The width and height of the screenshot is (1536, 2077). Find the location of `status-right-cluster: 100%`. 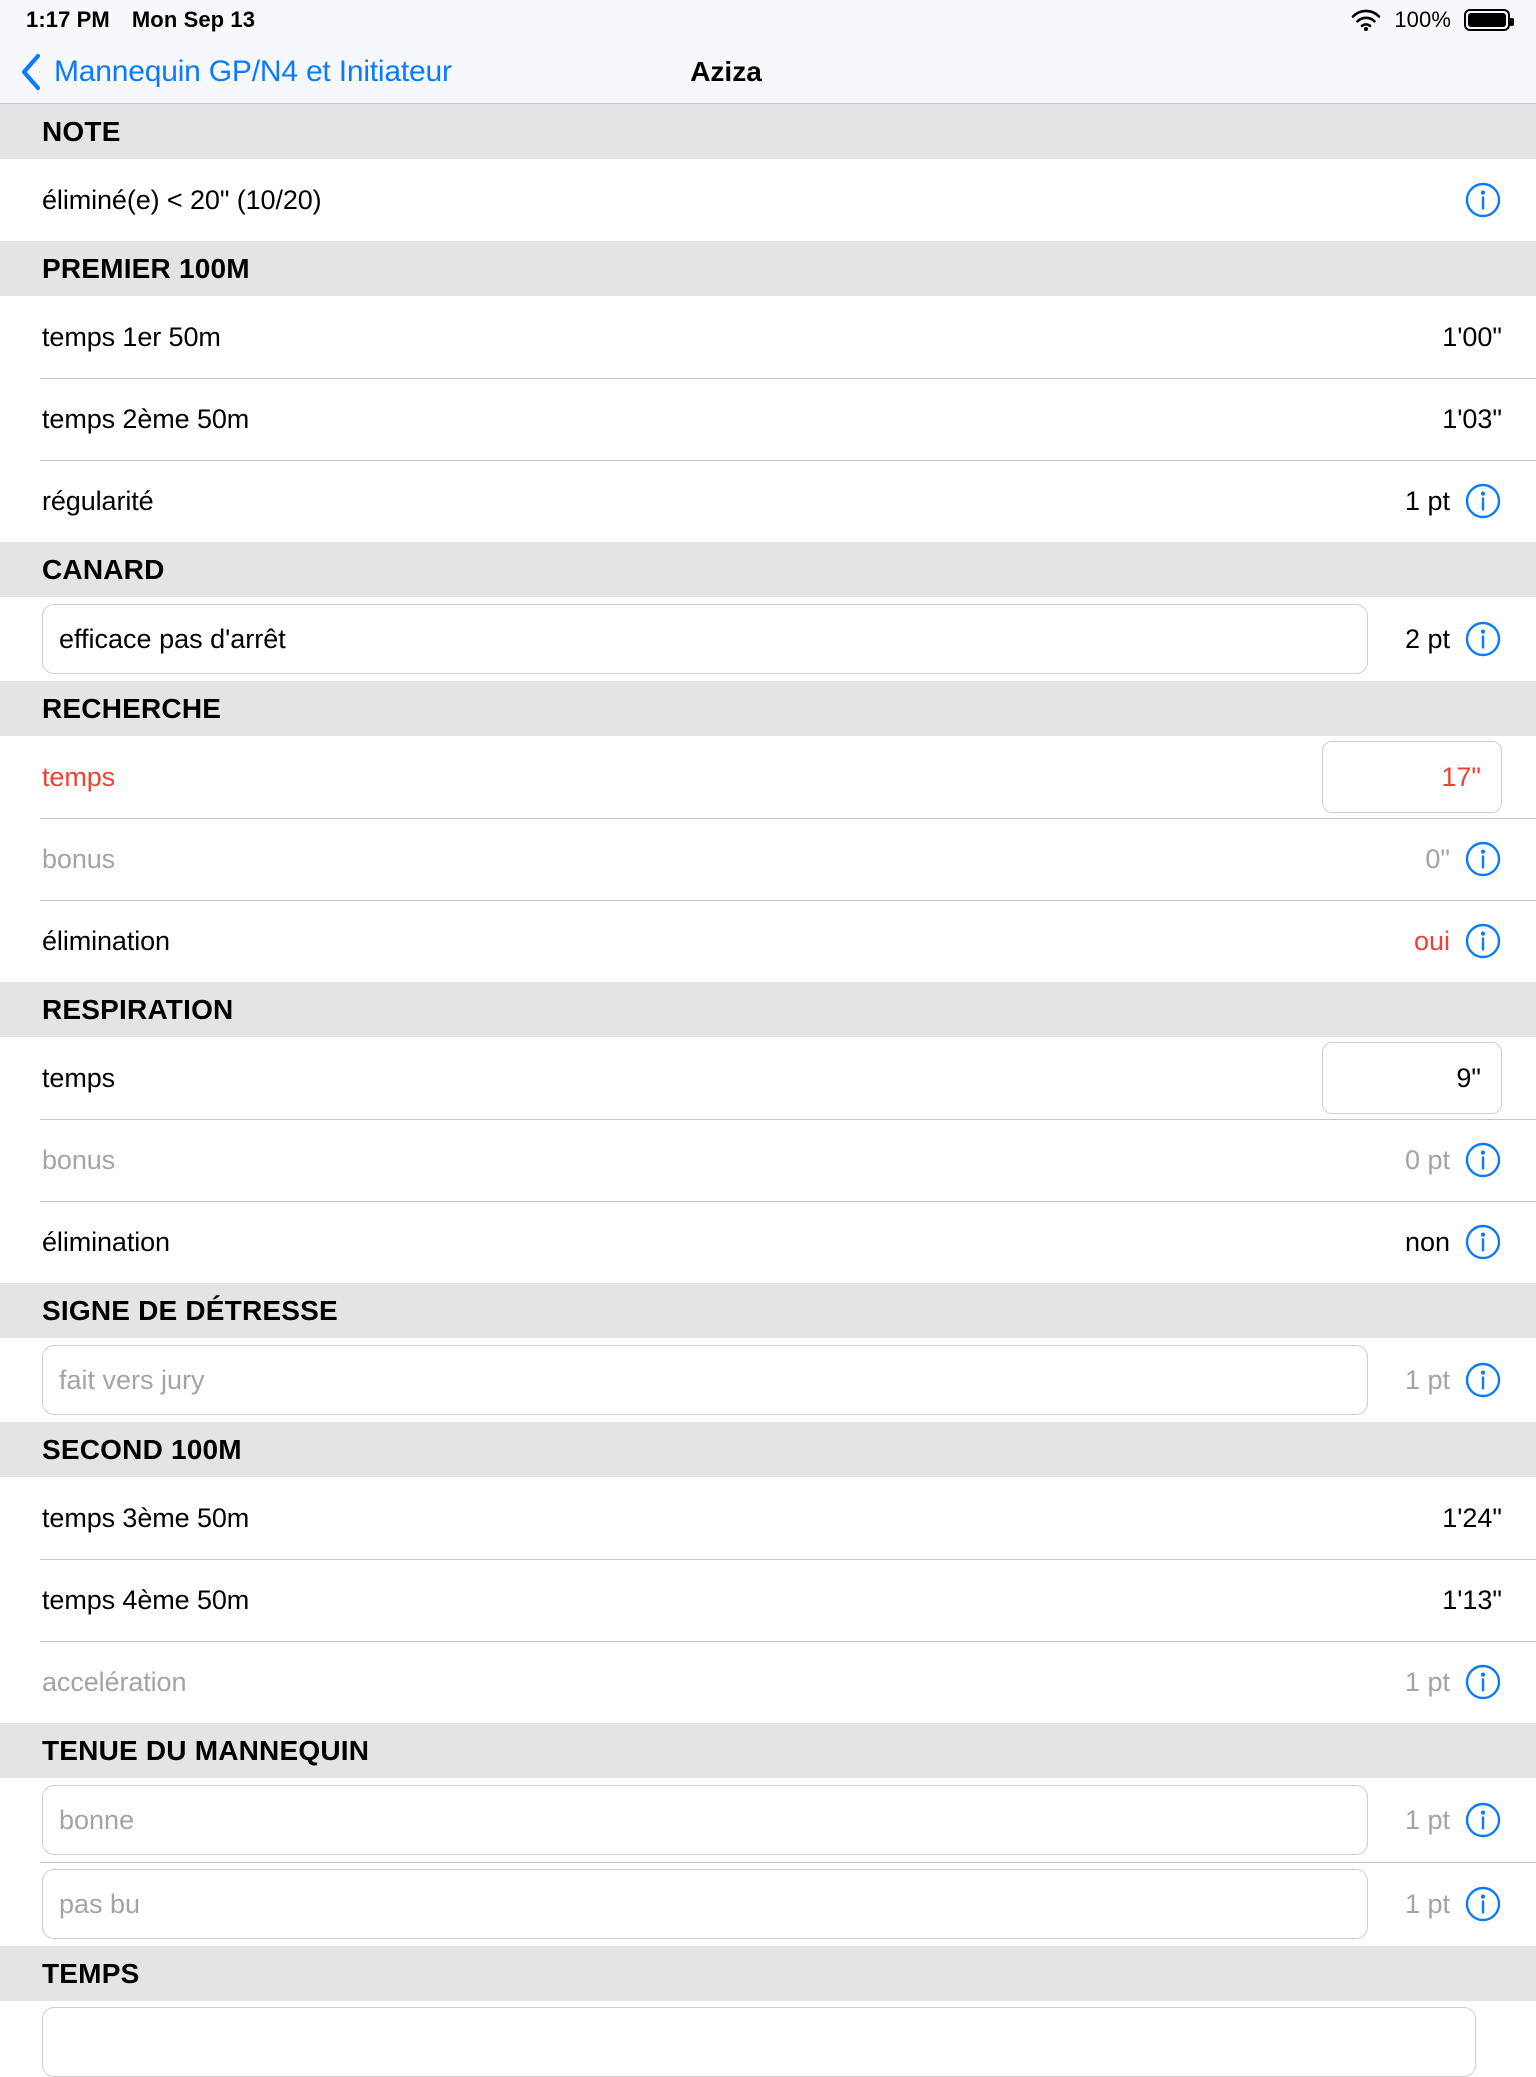

status-right-cluster: 100% is located at coordinates (1432, 20).